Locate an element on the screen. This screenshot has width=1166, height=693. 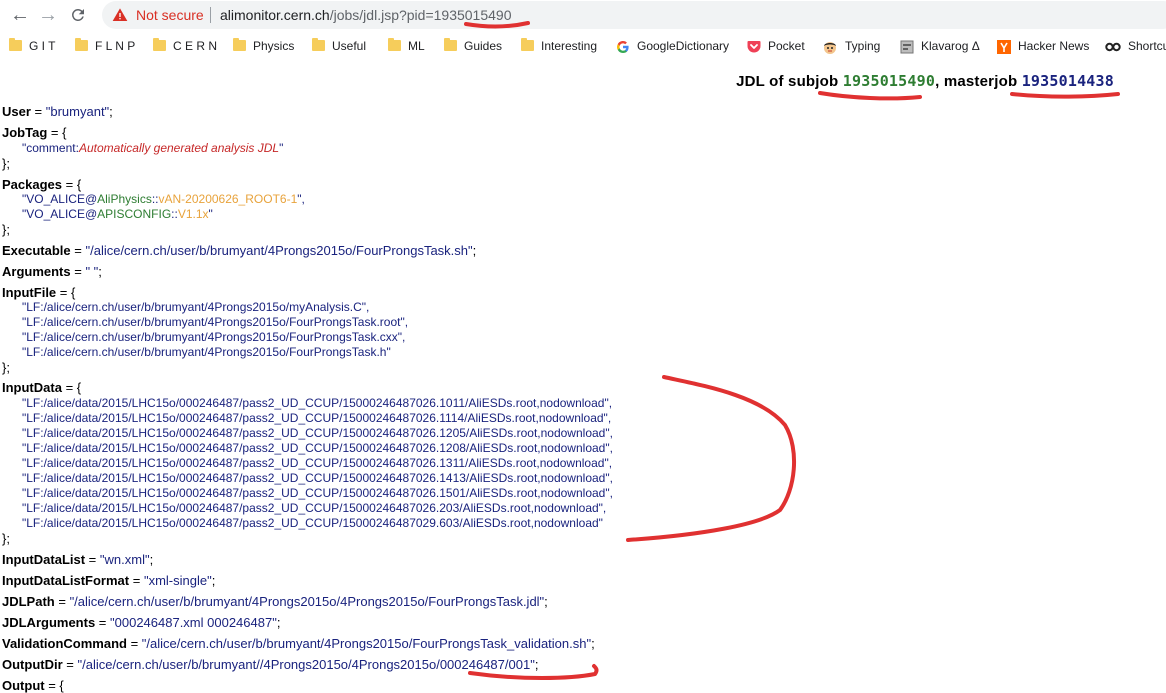
jdl-inputdatalist: InputDataList = "wn.xml"; is located at coordinates (78, 559).